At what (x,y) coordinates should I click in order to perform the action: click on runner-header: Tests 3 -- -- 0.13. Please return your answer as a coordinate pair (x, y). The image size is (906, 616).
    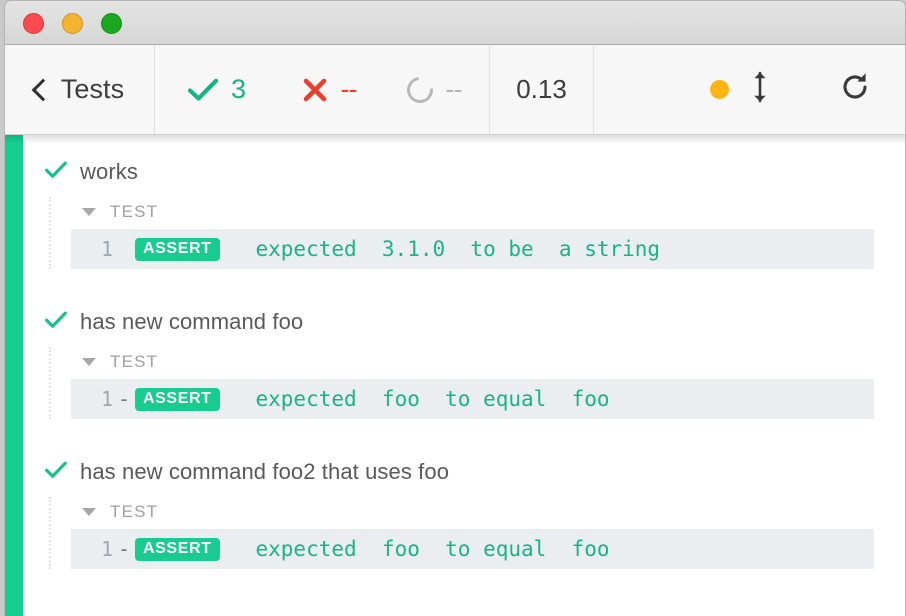
    Looking at the image, I should click on (455, 89).